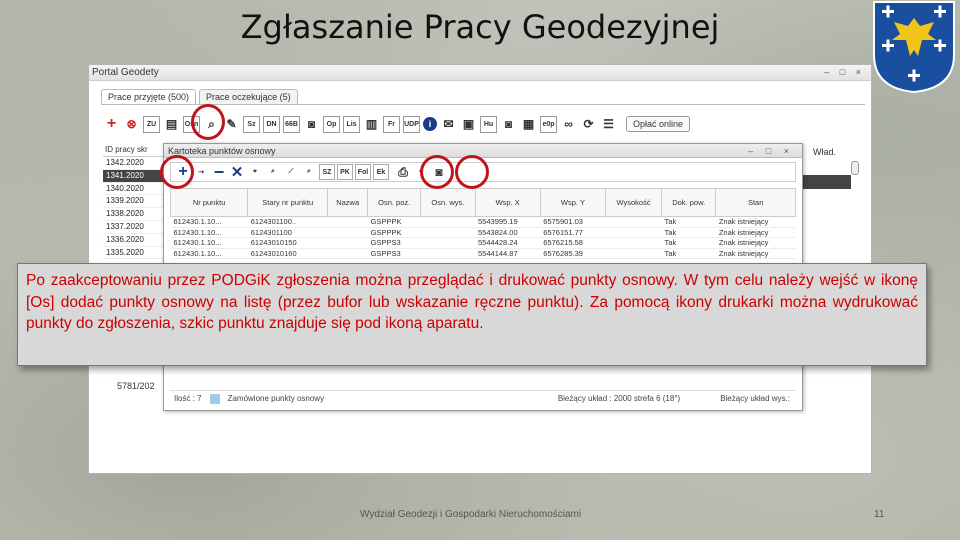 The height and width of the screenshot is (540, 960). What do you see at coordinates (208, 122) in the screenshot?
I see `highlight-osn-circle` at bounding box center [208, 122].